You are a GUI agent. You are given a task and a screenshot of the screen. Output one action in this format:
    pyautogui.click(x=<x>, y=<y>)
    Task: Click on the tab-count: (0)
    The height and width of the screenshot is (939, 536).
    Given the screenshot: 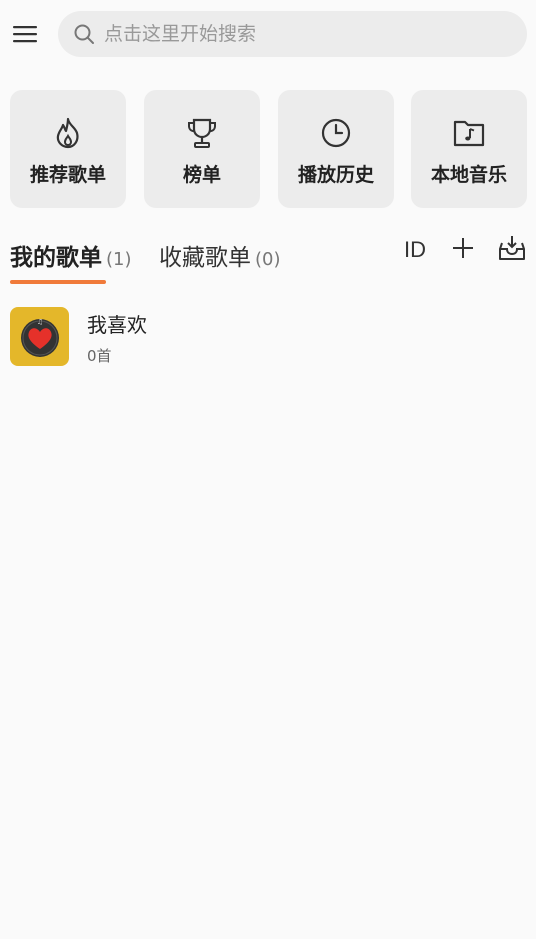 What is the action you would take?
    pyautogui.click(x=268, y=259)
    